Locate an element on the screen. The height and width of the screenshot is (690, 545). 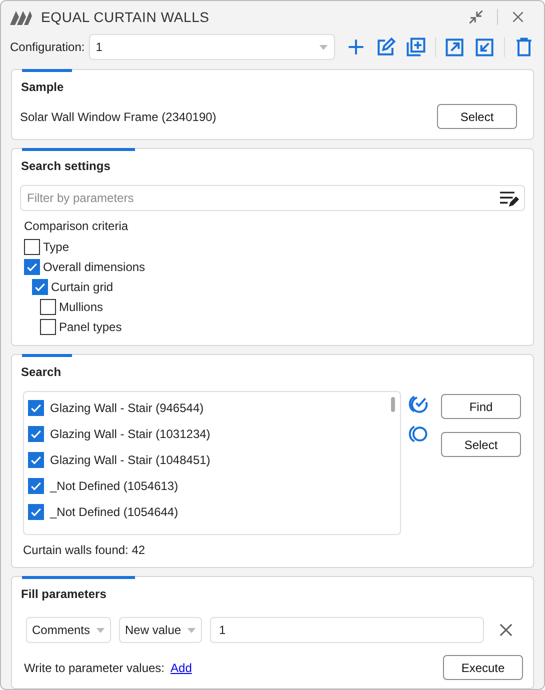
scrollbar-thumb is located at coordinates (393, 404).